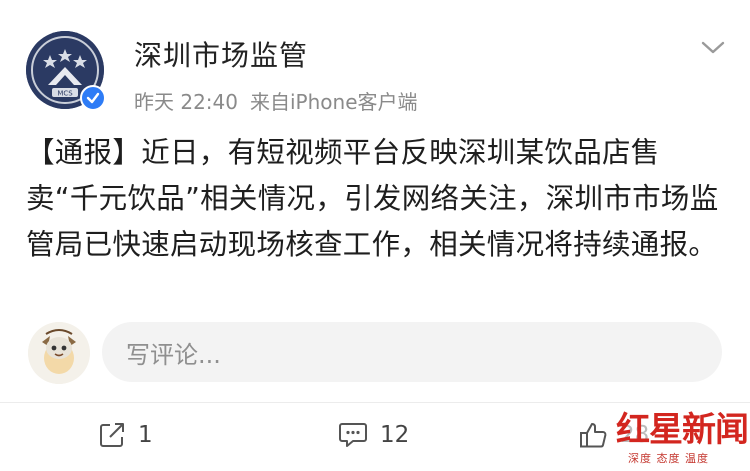 The height and width of the screenshot is (471, 750). I want to click on watermark-brand: 红星新闻, so click(682, 430).